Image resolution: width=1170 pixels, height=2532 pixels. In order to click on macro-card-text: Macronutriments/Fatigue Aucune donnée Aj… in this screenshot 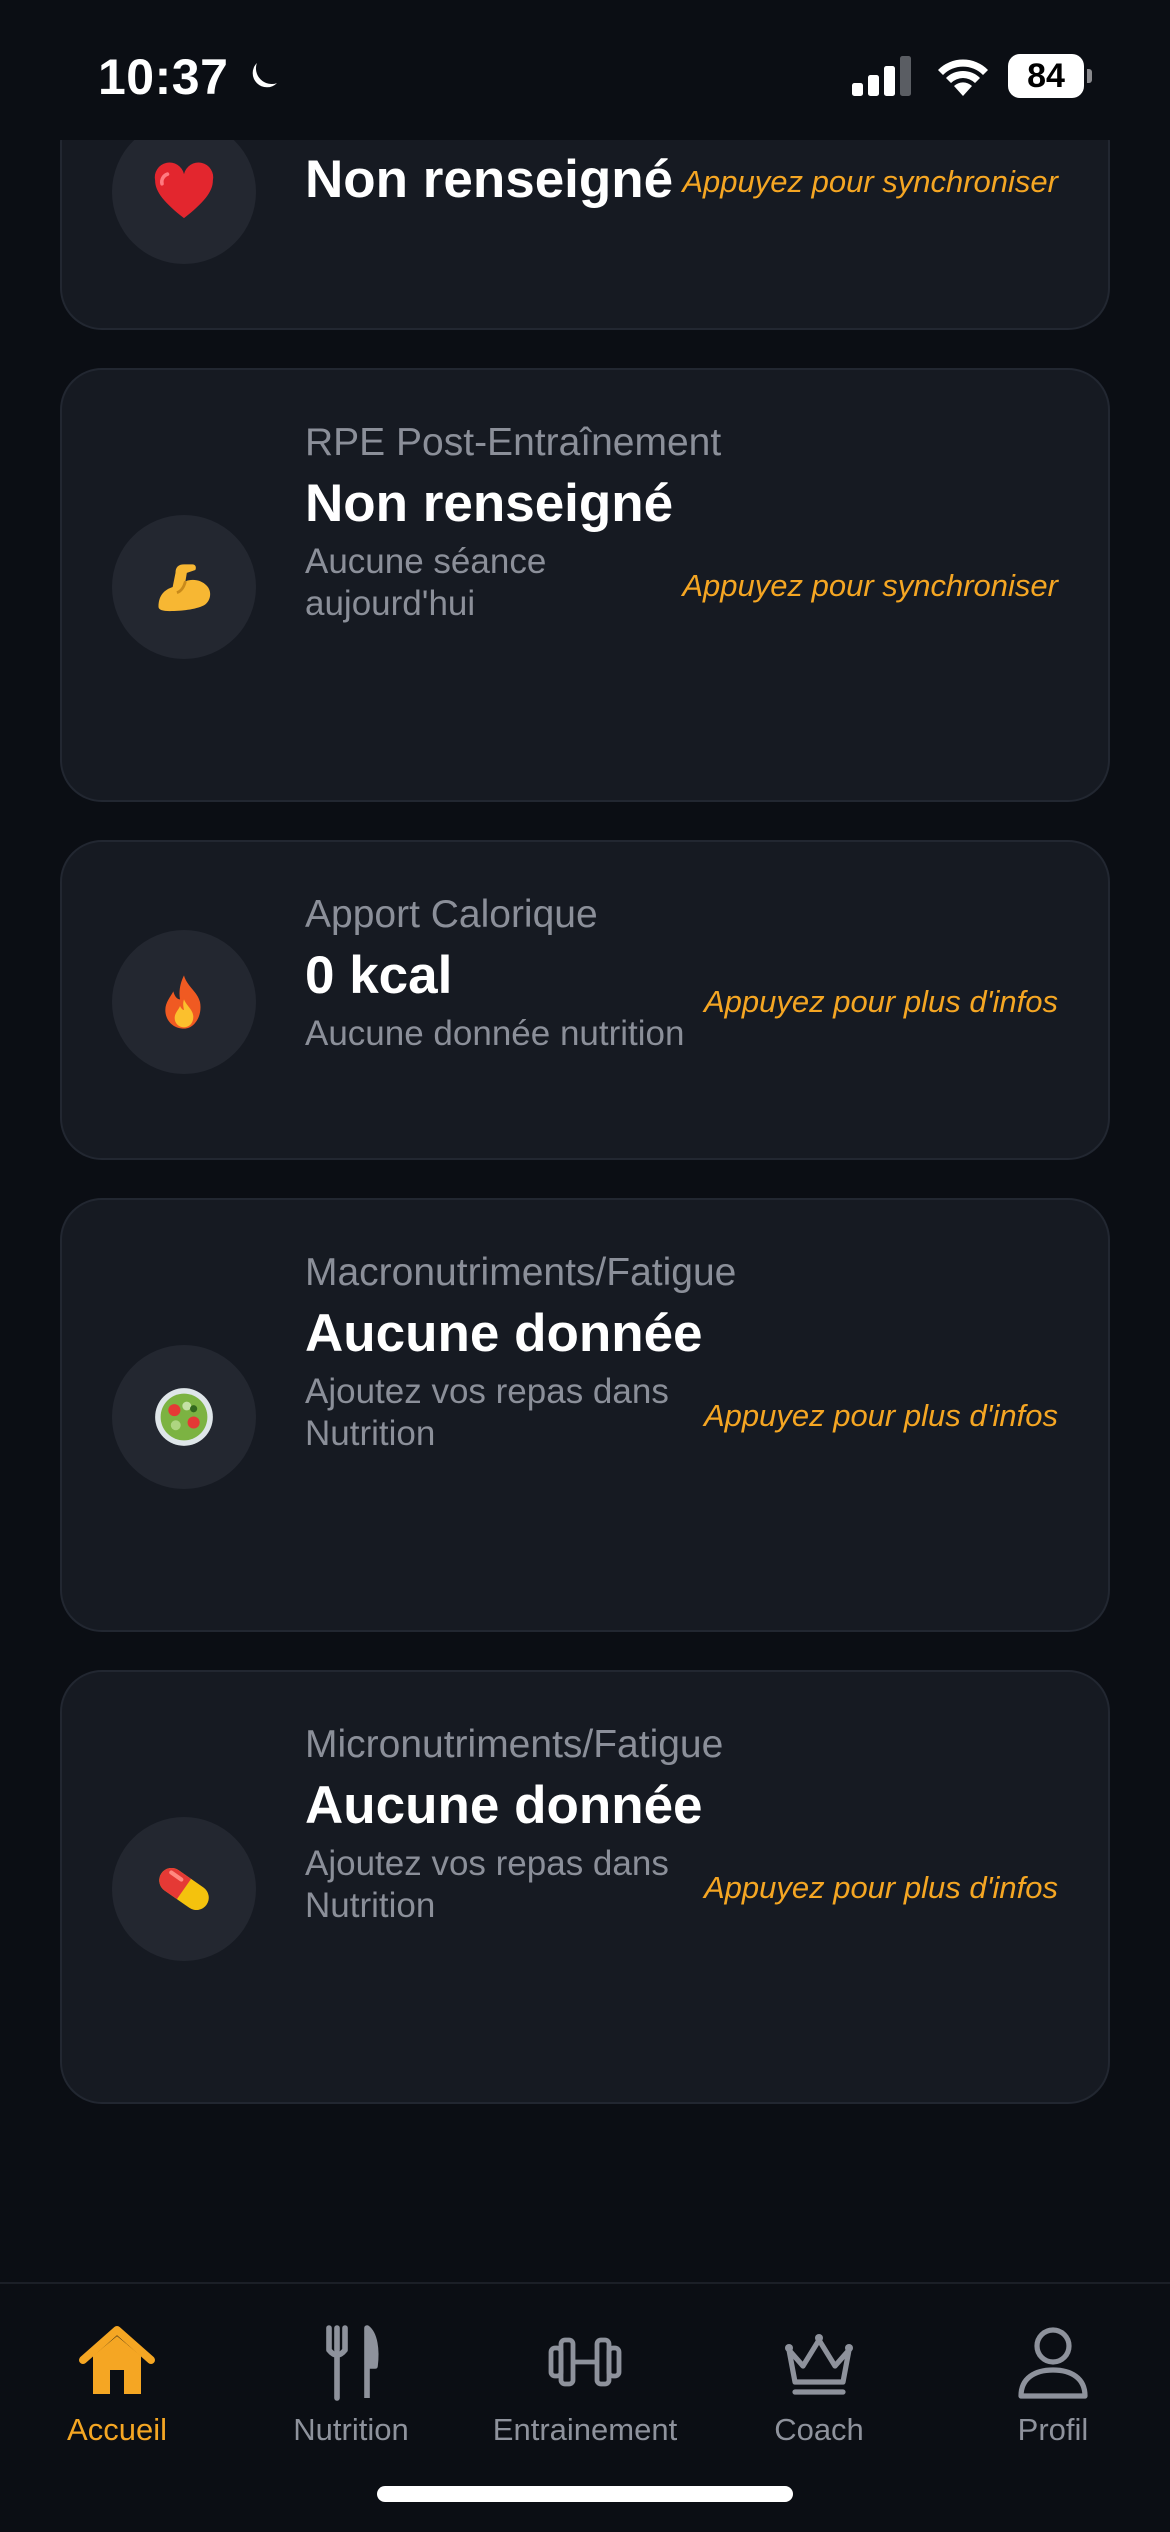, I will do `click(521, 1351)`.